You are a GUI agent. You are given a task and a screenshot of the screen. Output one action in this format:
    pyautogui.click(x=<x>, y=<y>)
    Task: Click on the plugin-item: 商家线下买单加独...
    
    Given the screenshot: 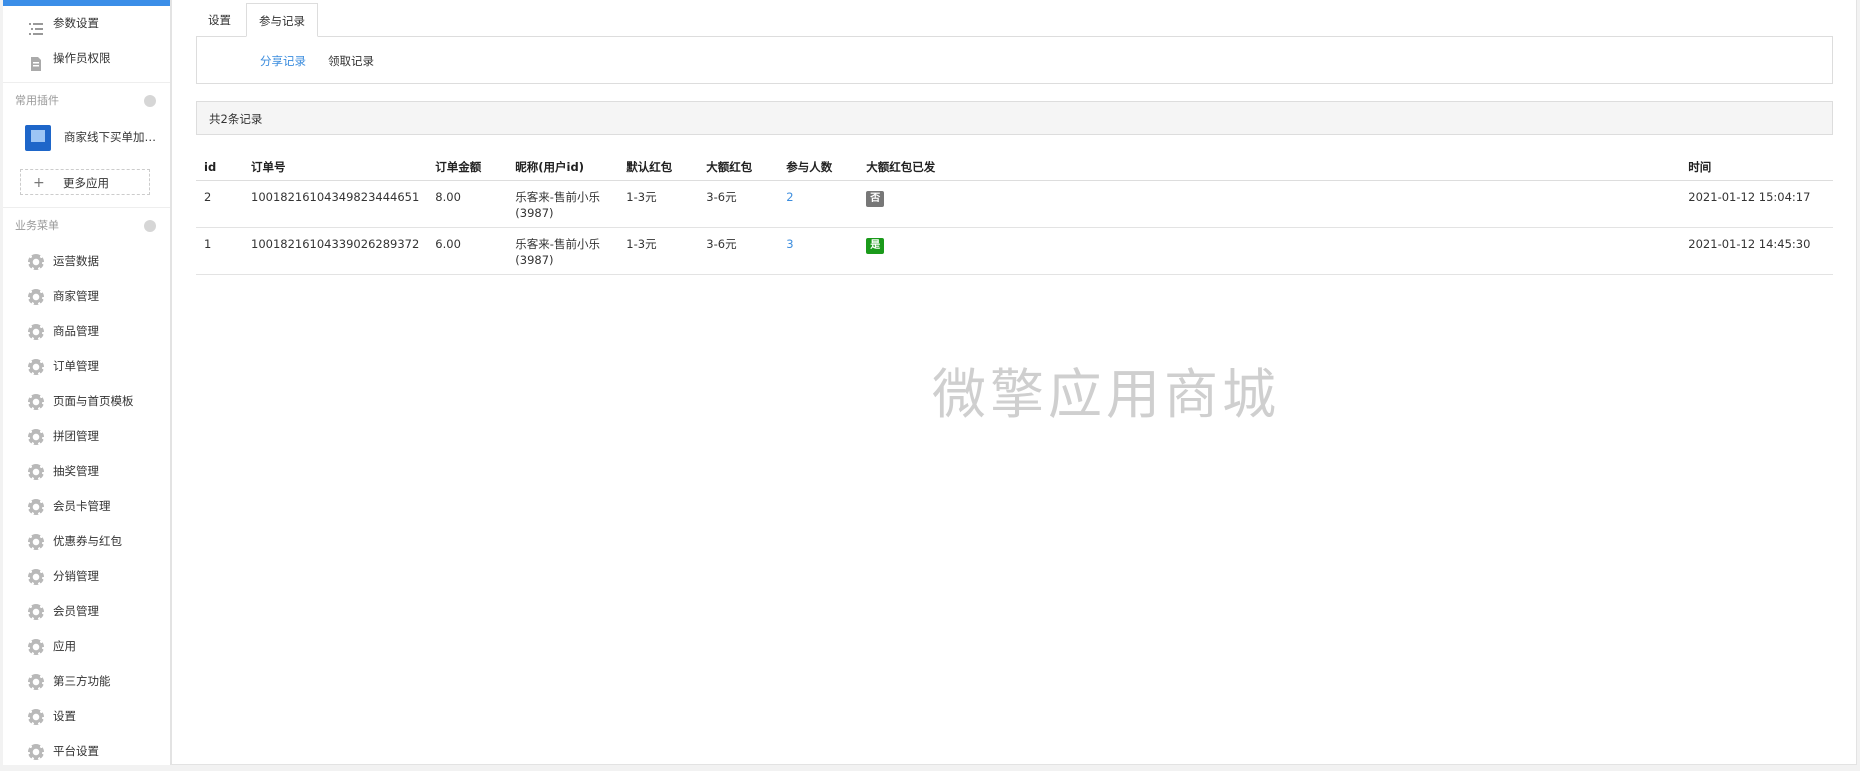 What is the action you would take?
    pyautogui.click(x=83, y=144)
    